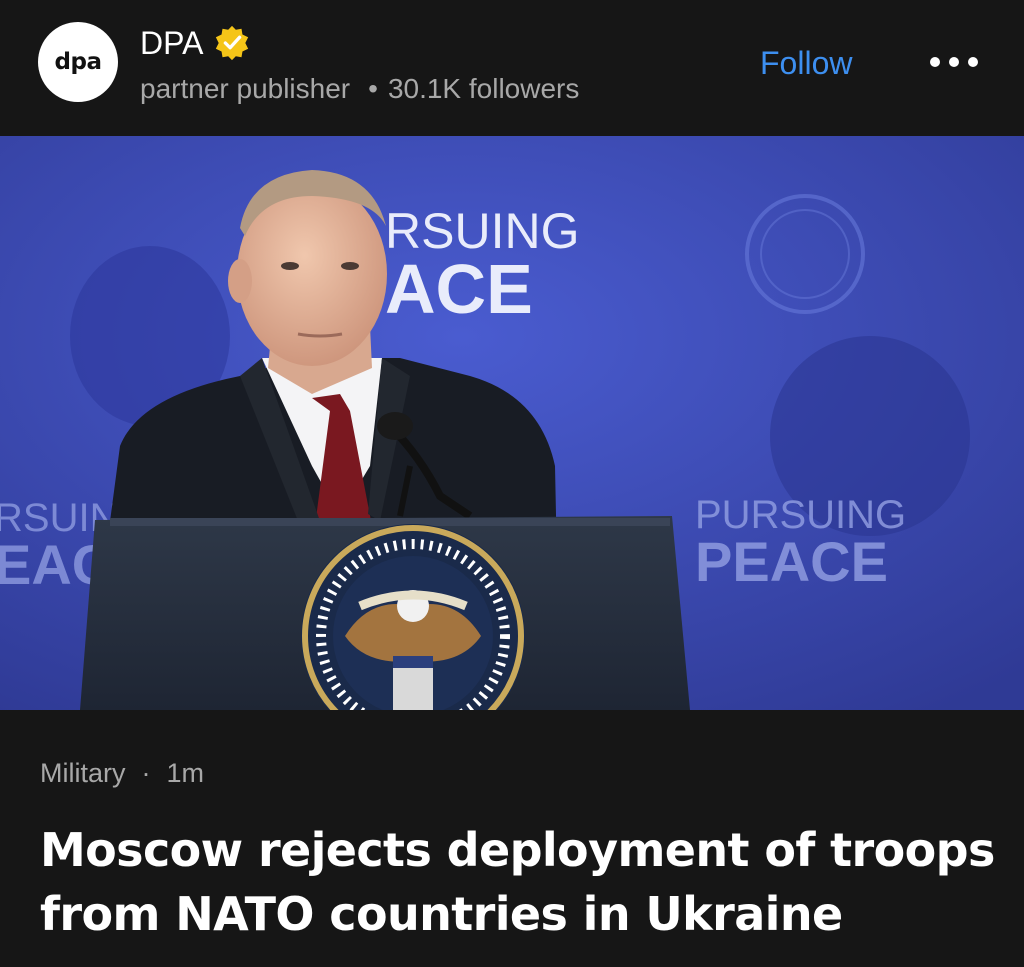 The height and width of the screenshot is (967, 1024). Describe the element at coordinates (791, 561) in the screenshot. I see `backdrop-text-right-line2: PEACE` at that location.